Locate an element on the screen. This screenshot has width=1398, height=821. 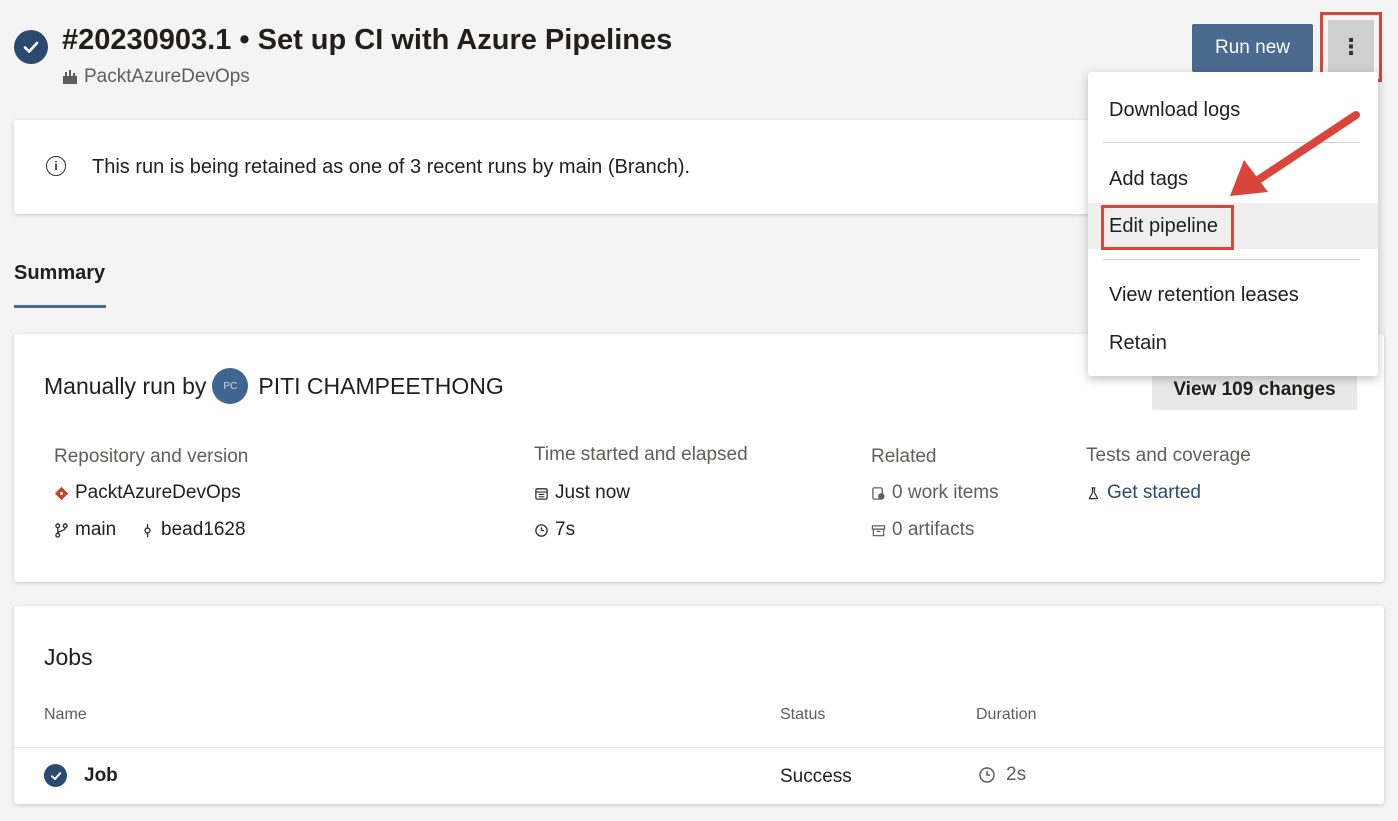
job-name: Job is located at coordinates (101, 775).